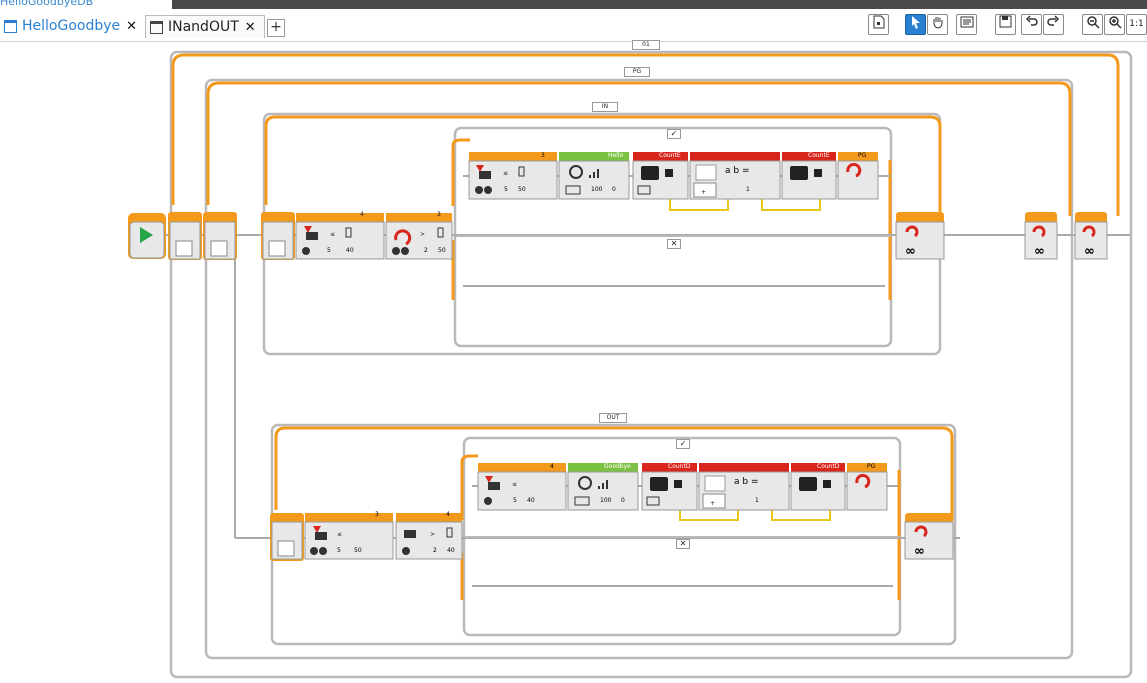  What do you see at coordinates (683, 544) in the screenshot?
I see `switch-false-tab-out: ✕` at bounding box center [683, 544].